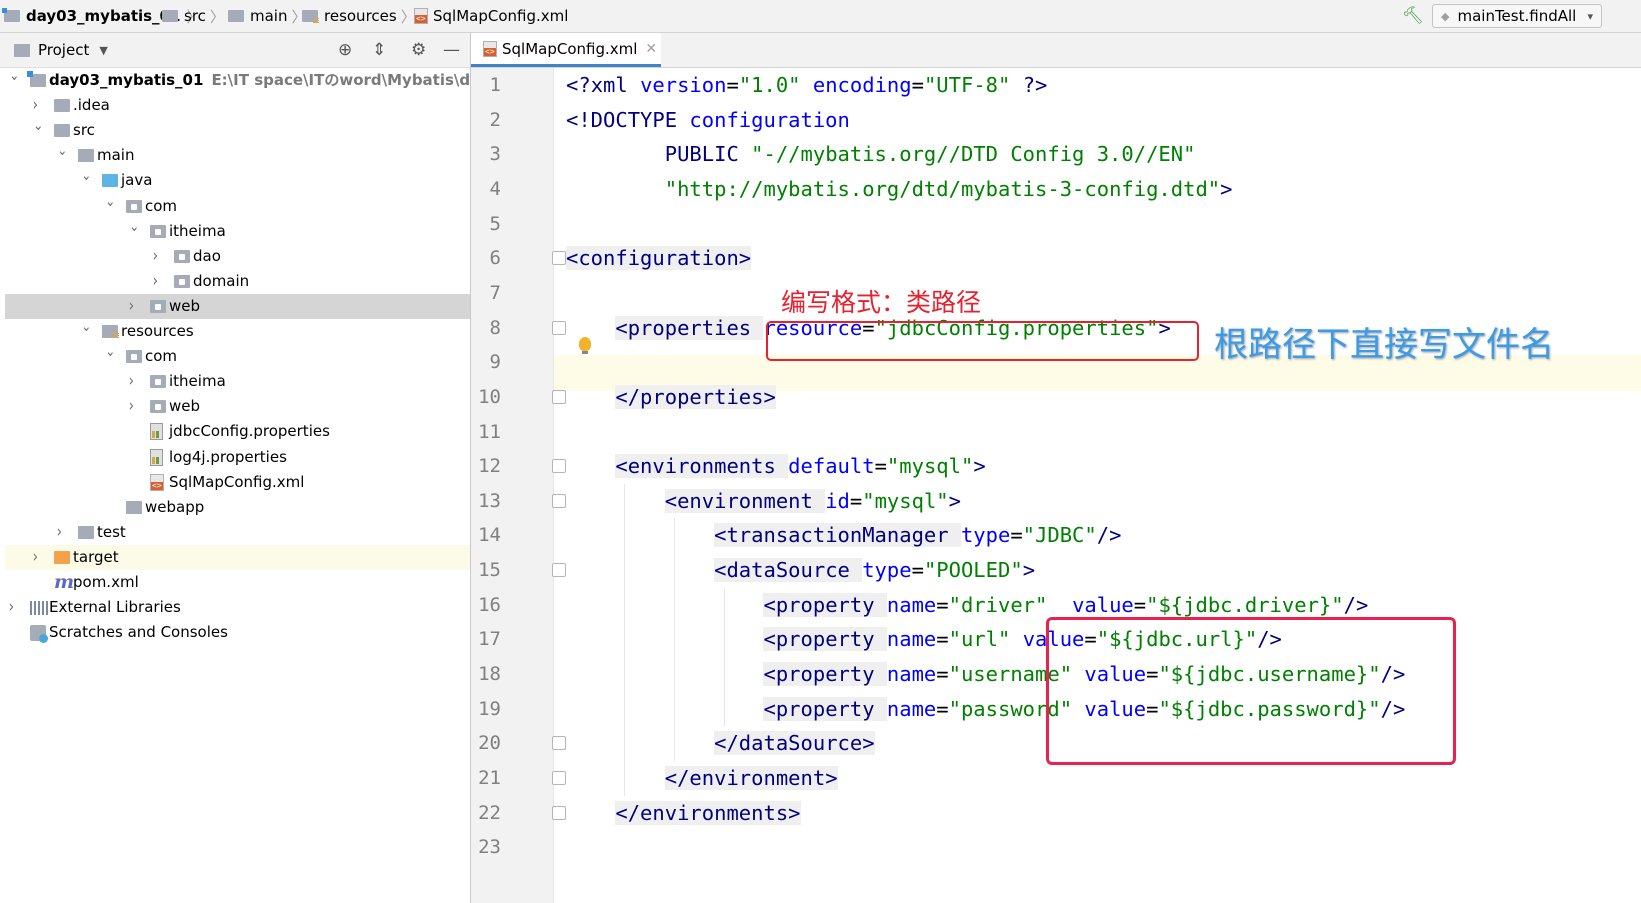 The width and height of the screenshot is (1641, 903). Describe the element at coordinates (489, 812) in the screenshot. I see `line-number: 22` at that location.